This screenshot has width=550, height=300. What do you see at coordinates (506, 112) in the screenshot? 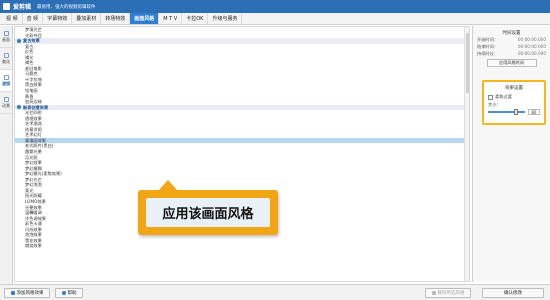
I see `size-slider` at bounding box center [506, 112].